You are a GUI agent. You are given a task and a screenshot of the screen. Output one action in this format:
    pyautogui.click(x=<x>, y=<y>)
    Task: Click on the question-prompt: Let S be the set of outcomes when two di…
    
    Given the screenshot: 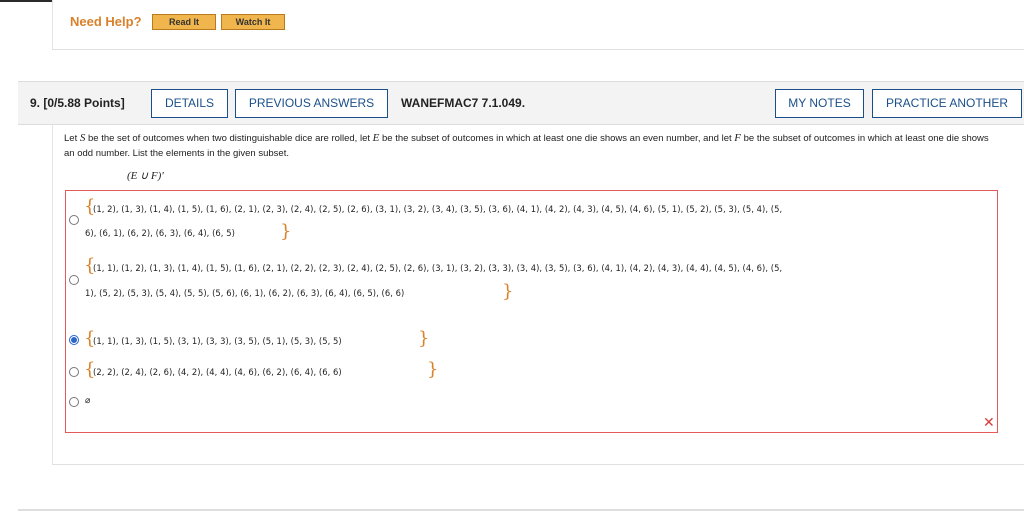 What is the action you would take?
    pyautogui.click(x=526, y=145)
    